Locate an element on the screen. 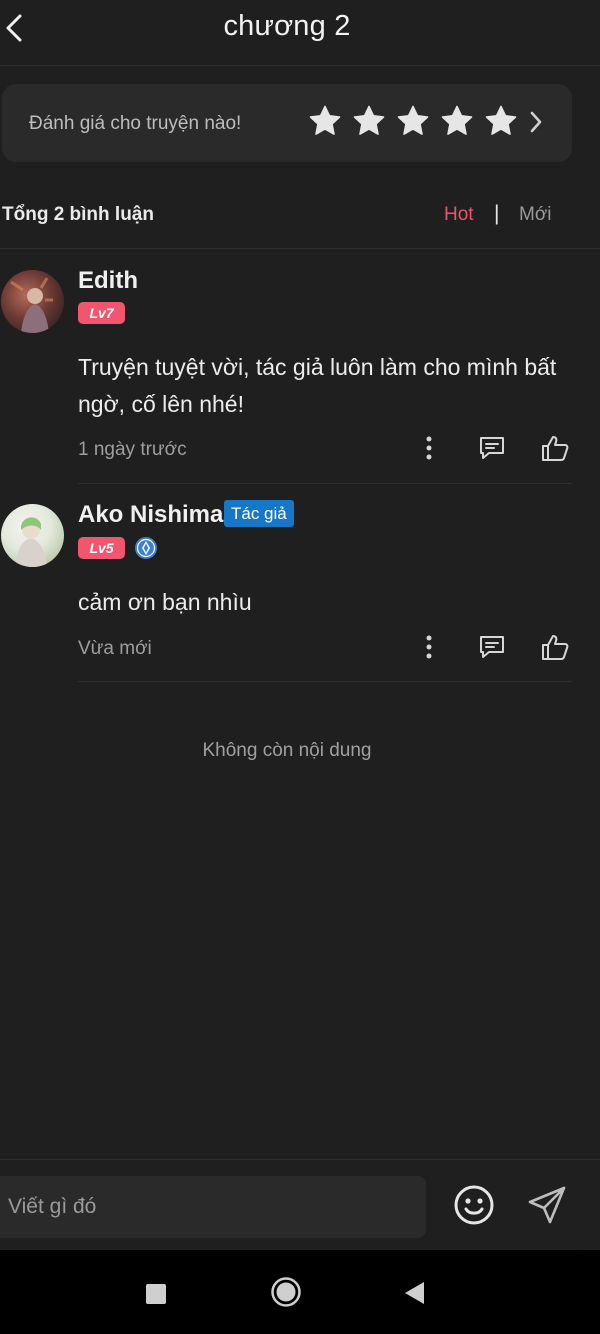  comments-summary: Tổng 2 bình luận Hot | Mới is located at coordinates (300, 218).